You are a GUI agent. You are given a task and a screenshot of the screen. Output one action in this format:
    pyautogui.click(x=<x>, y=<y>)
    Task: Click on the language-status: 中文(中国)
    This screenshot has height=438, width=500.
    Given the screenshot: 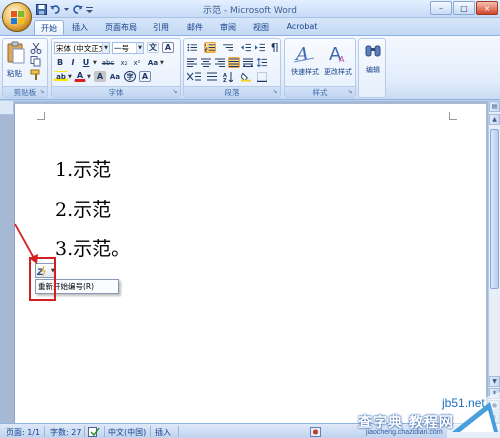 What is the action you would take?
    pyautogui.click(x=127, y=432)
    